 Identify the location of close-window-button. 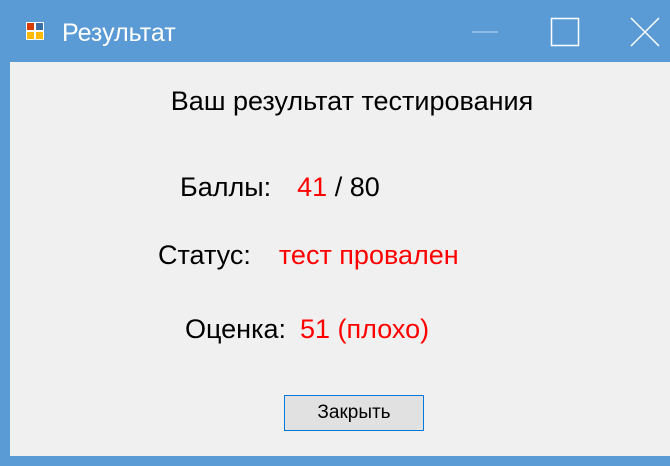
(645, 32).